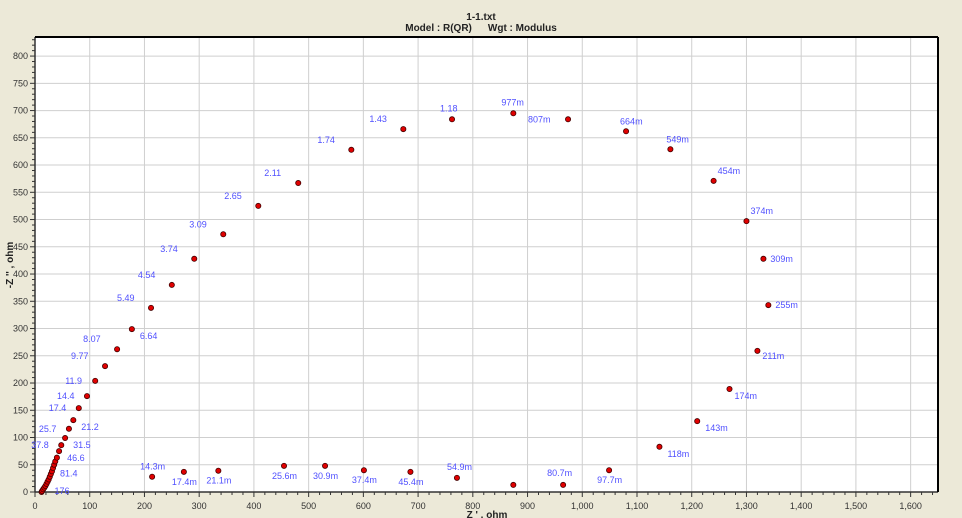  What do you see at coordinates (677, 139) in the screenshot?
I see `point-label: 549m` at bounding box center [677, 139].